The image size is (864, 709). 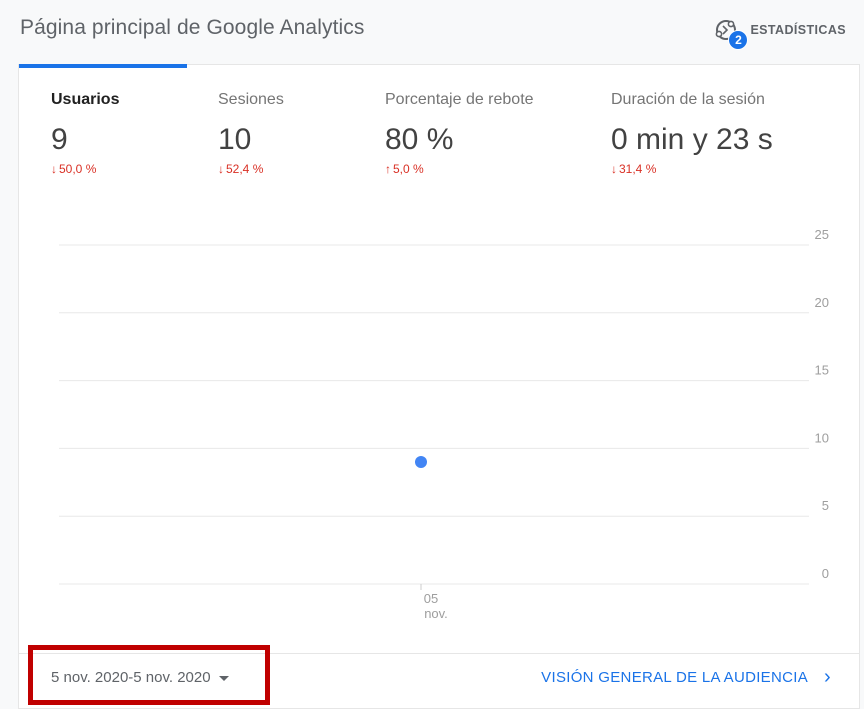 What do you see at coordinates (675, 677) in the screenshot?
I see `audience-overview-label: VISIÓN GENERAL DE LA AUDIENCIA` at bounding box center [675, 677].